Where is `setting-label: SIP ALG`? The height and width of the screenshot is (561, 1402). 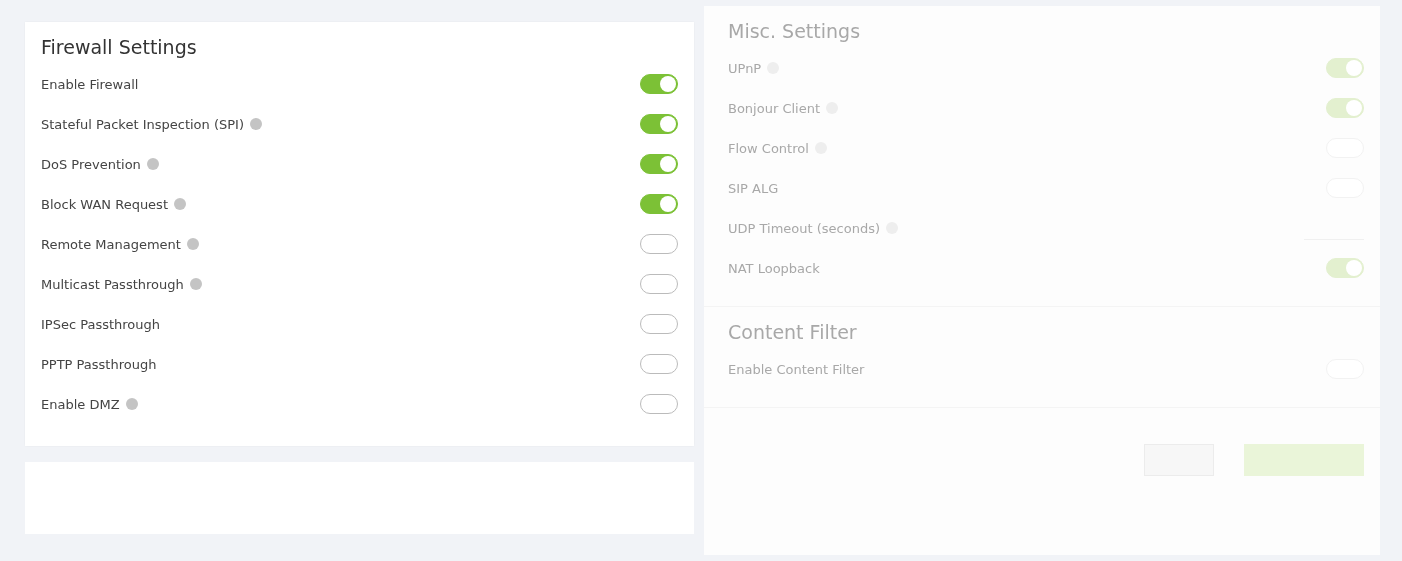 setting-label: SIP ALG is located at coordinates (753, 188).